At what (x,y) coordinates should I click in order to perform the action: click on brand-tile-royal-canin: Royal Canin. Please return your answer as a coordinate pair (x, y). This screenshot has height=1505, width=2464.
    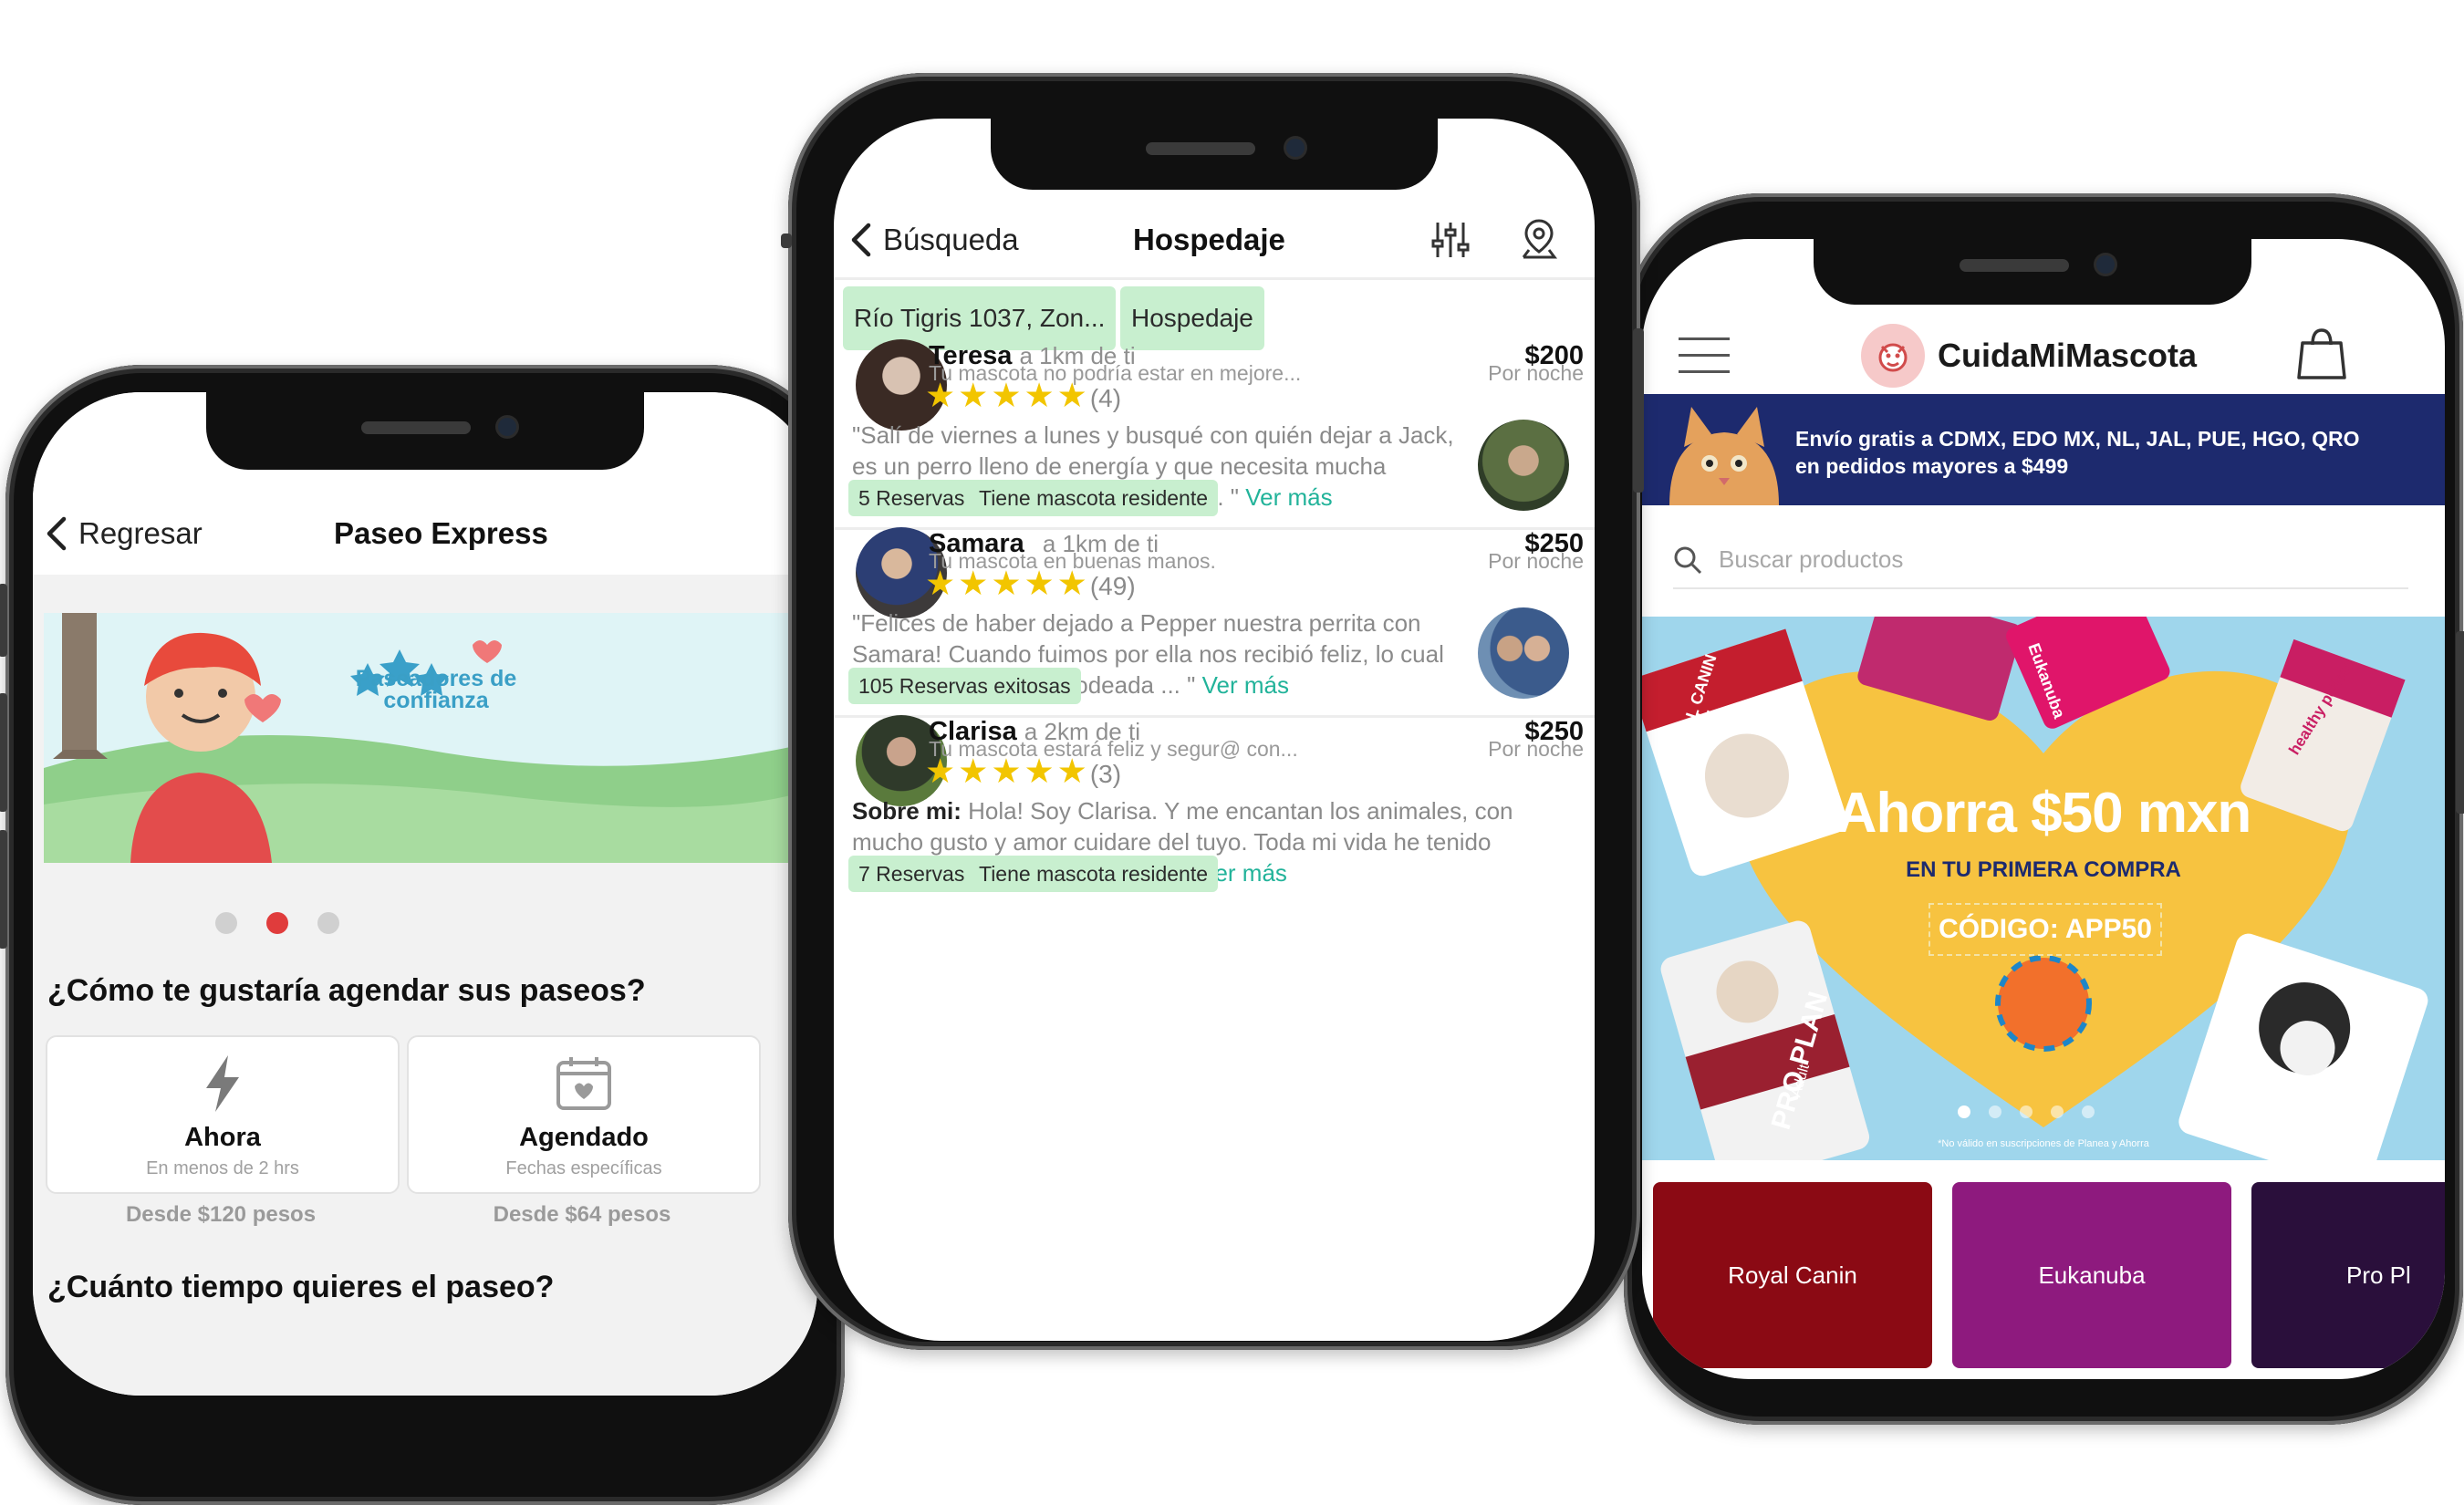
    Looking at the image, I should click on (1792, 1275).